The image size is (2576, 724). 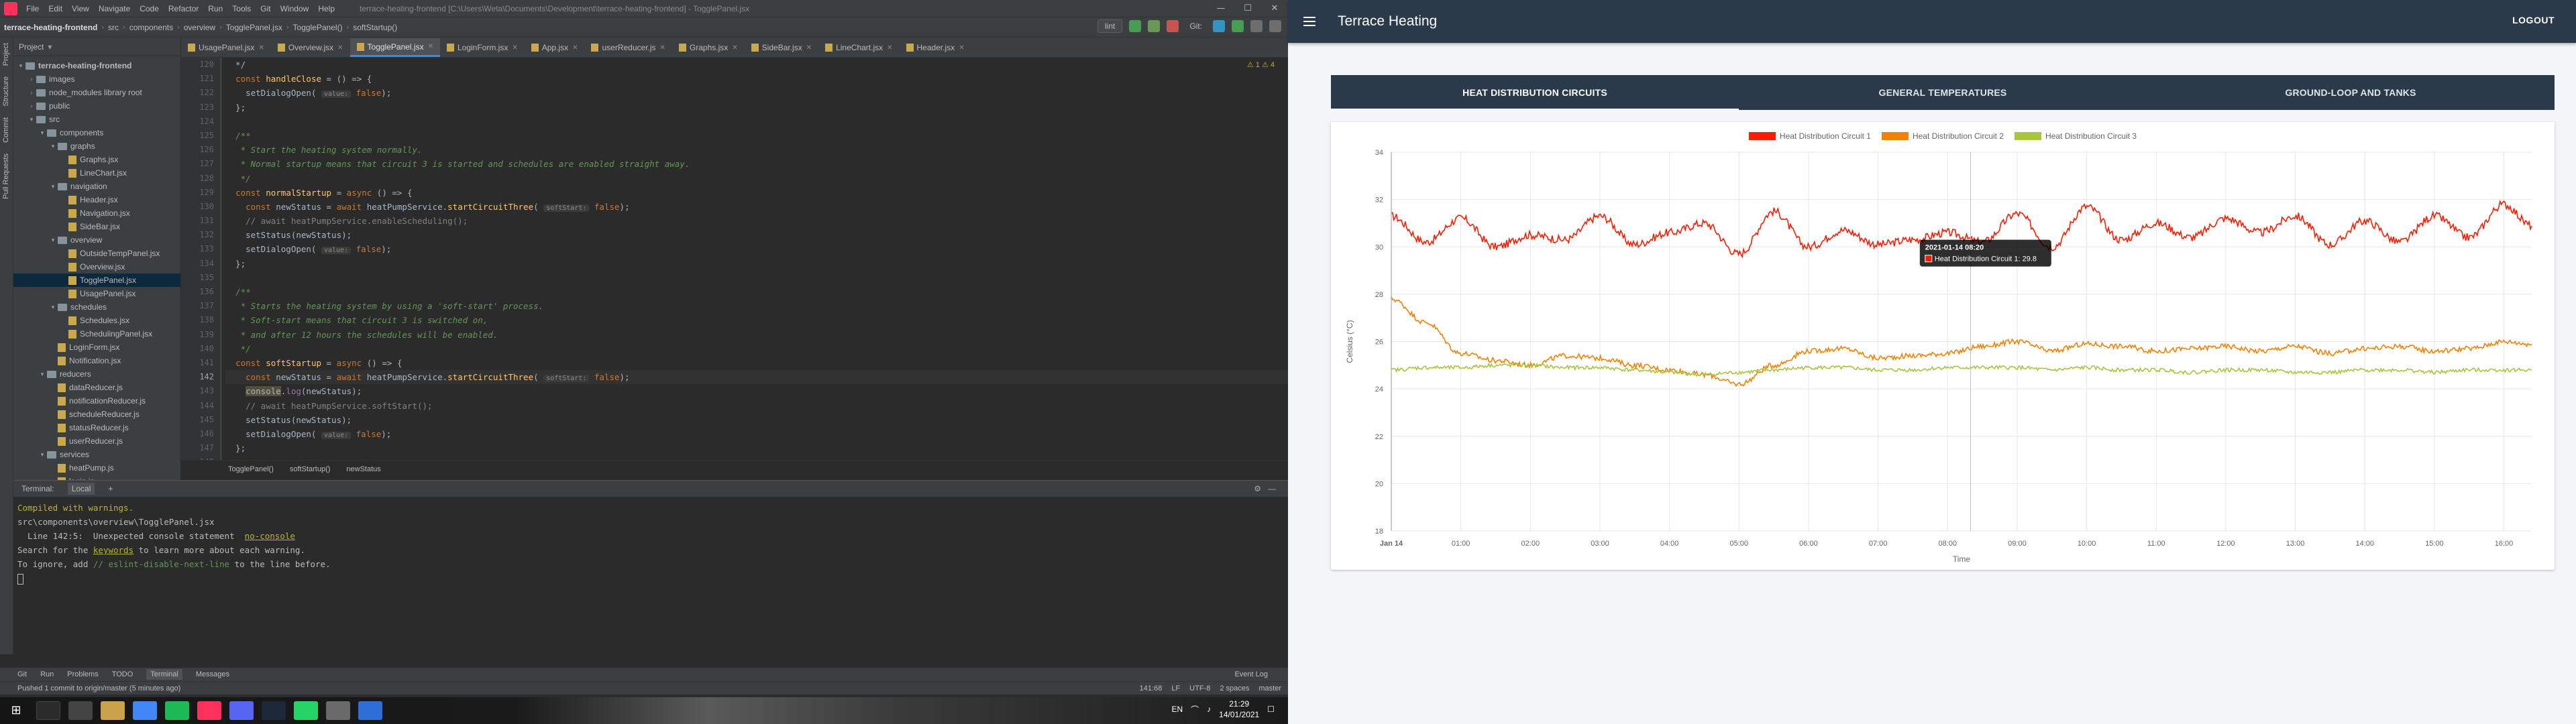 What do you see at coordinates (2351, 92) in the screenshot?
I see `tab-ground-loop-and-tanks: GROUND-LOOP AND TANKS` at bounding box center [2351, 92].